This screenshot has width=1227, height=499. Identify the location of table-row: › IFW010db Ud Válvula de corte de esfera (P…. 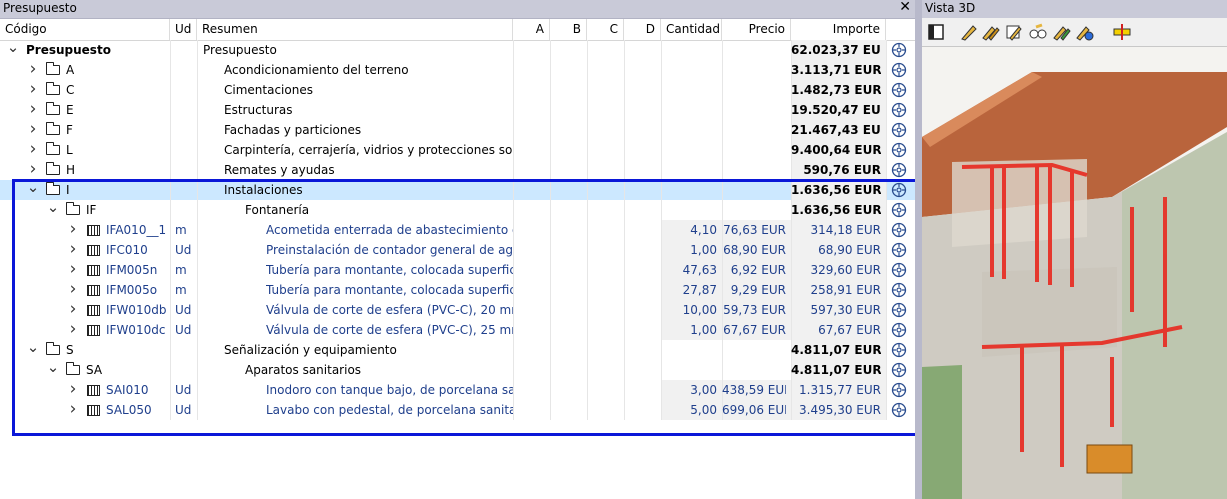
(457, 310).